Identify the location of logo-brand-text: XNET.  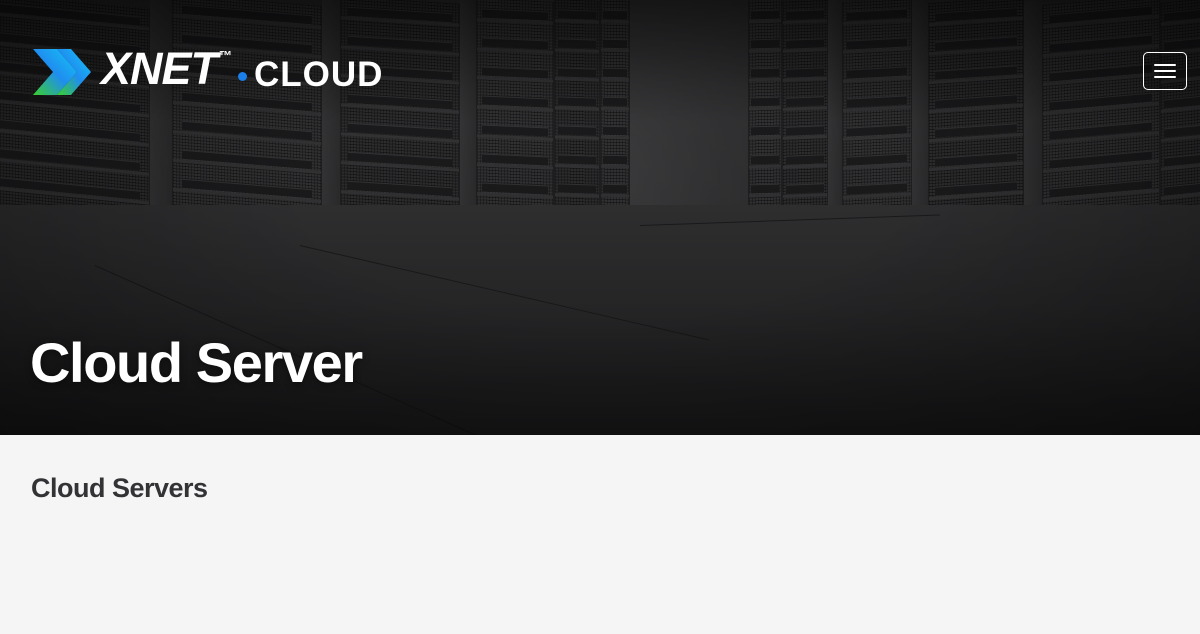
(159, 68).